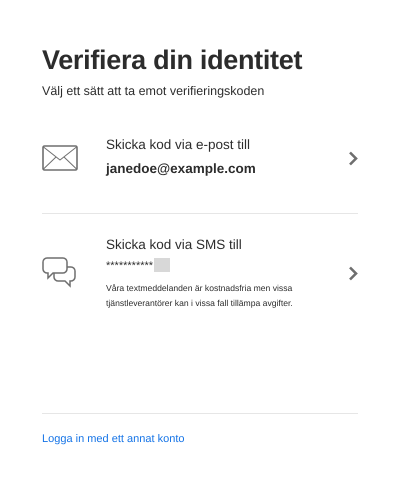  I want to click on email-address: janedoe@example.com, so click(181, 169).